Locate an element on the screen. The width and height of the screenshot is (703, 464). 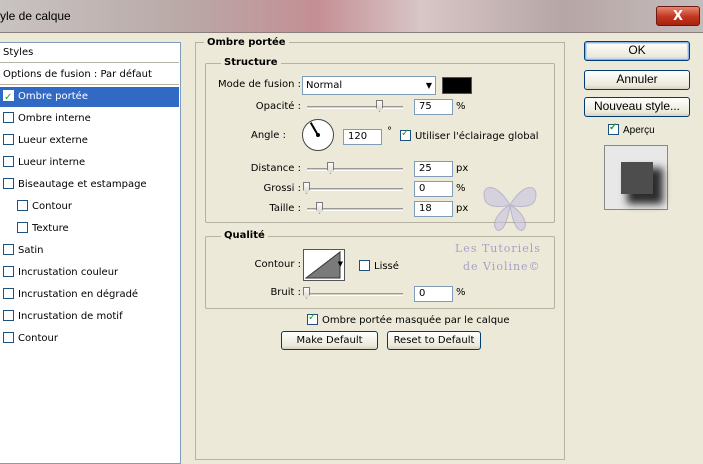
preview-checkbox: Aperçu is located at coordinates (631, 129).